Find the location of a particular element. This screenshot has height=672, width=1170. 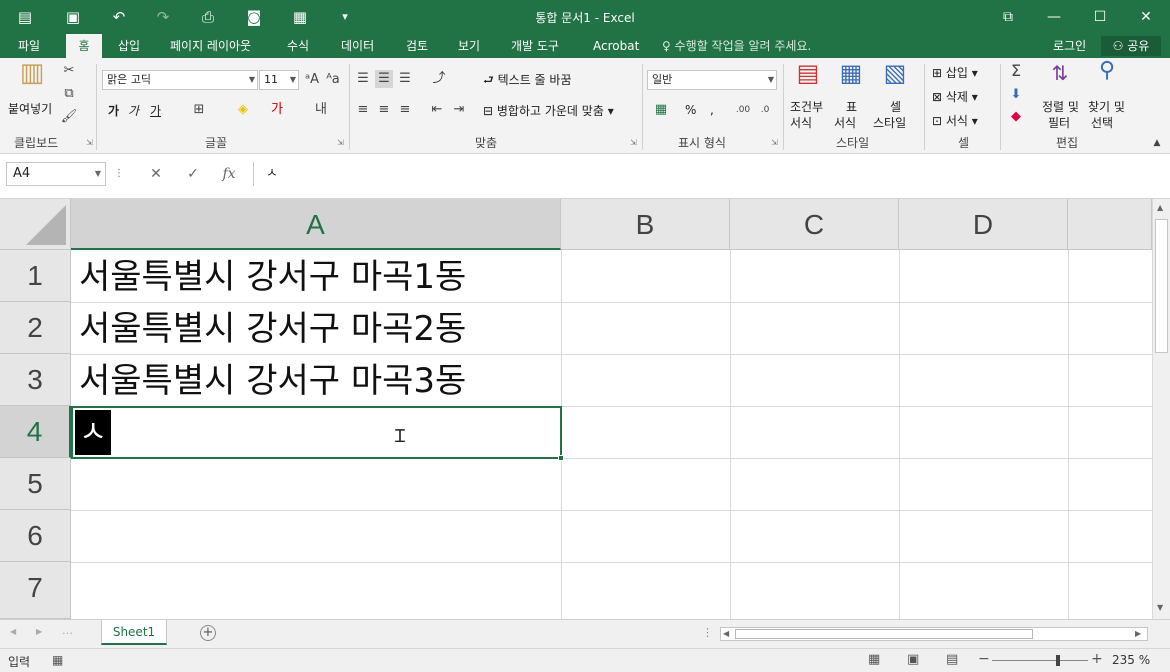

font-name-select: 맑은 고딕 ▼ is located at coordinates (180, 80).